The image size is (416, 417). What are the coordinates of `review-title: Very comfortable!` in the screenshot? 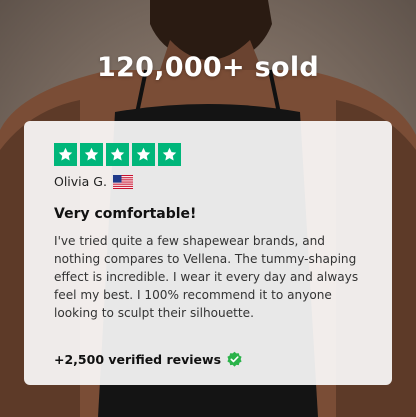 It's located at (125, 214).